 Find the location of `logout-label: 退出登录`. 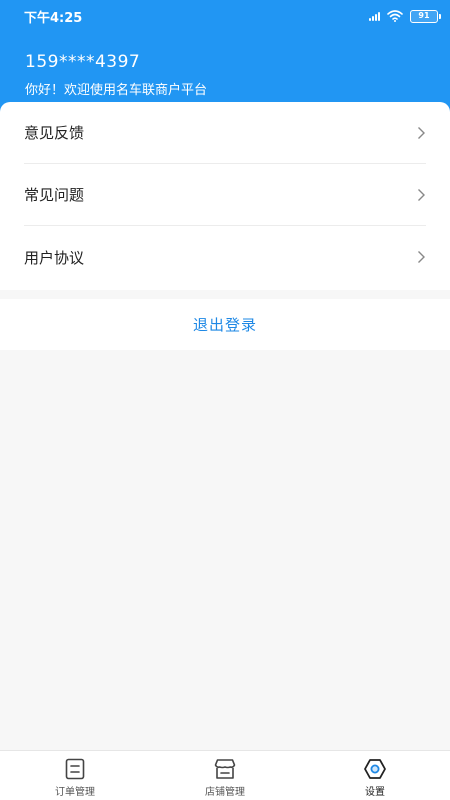

logout-label: 退出登录 is located at coordinates (224, 325).